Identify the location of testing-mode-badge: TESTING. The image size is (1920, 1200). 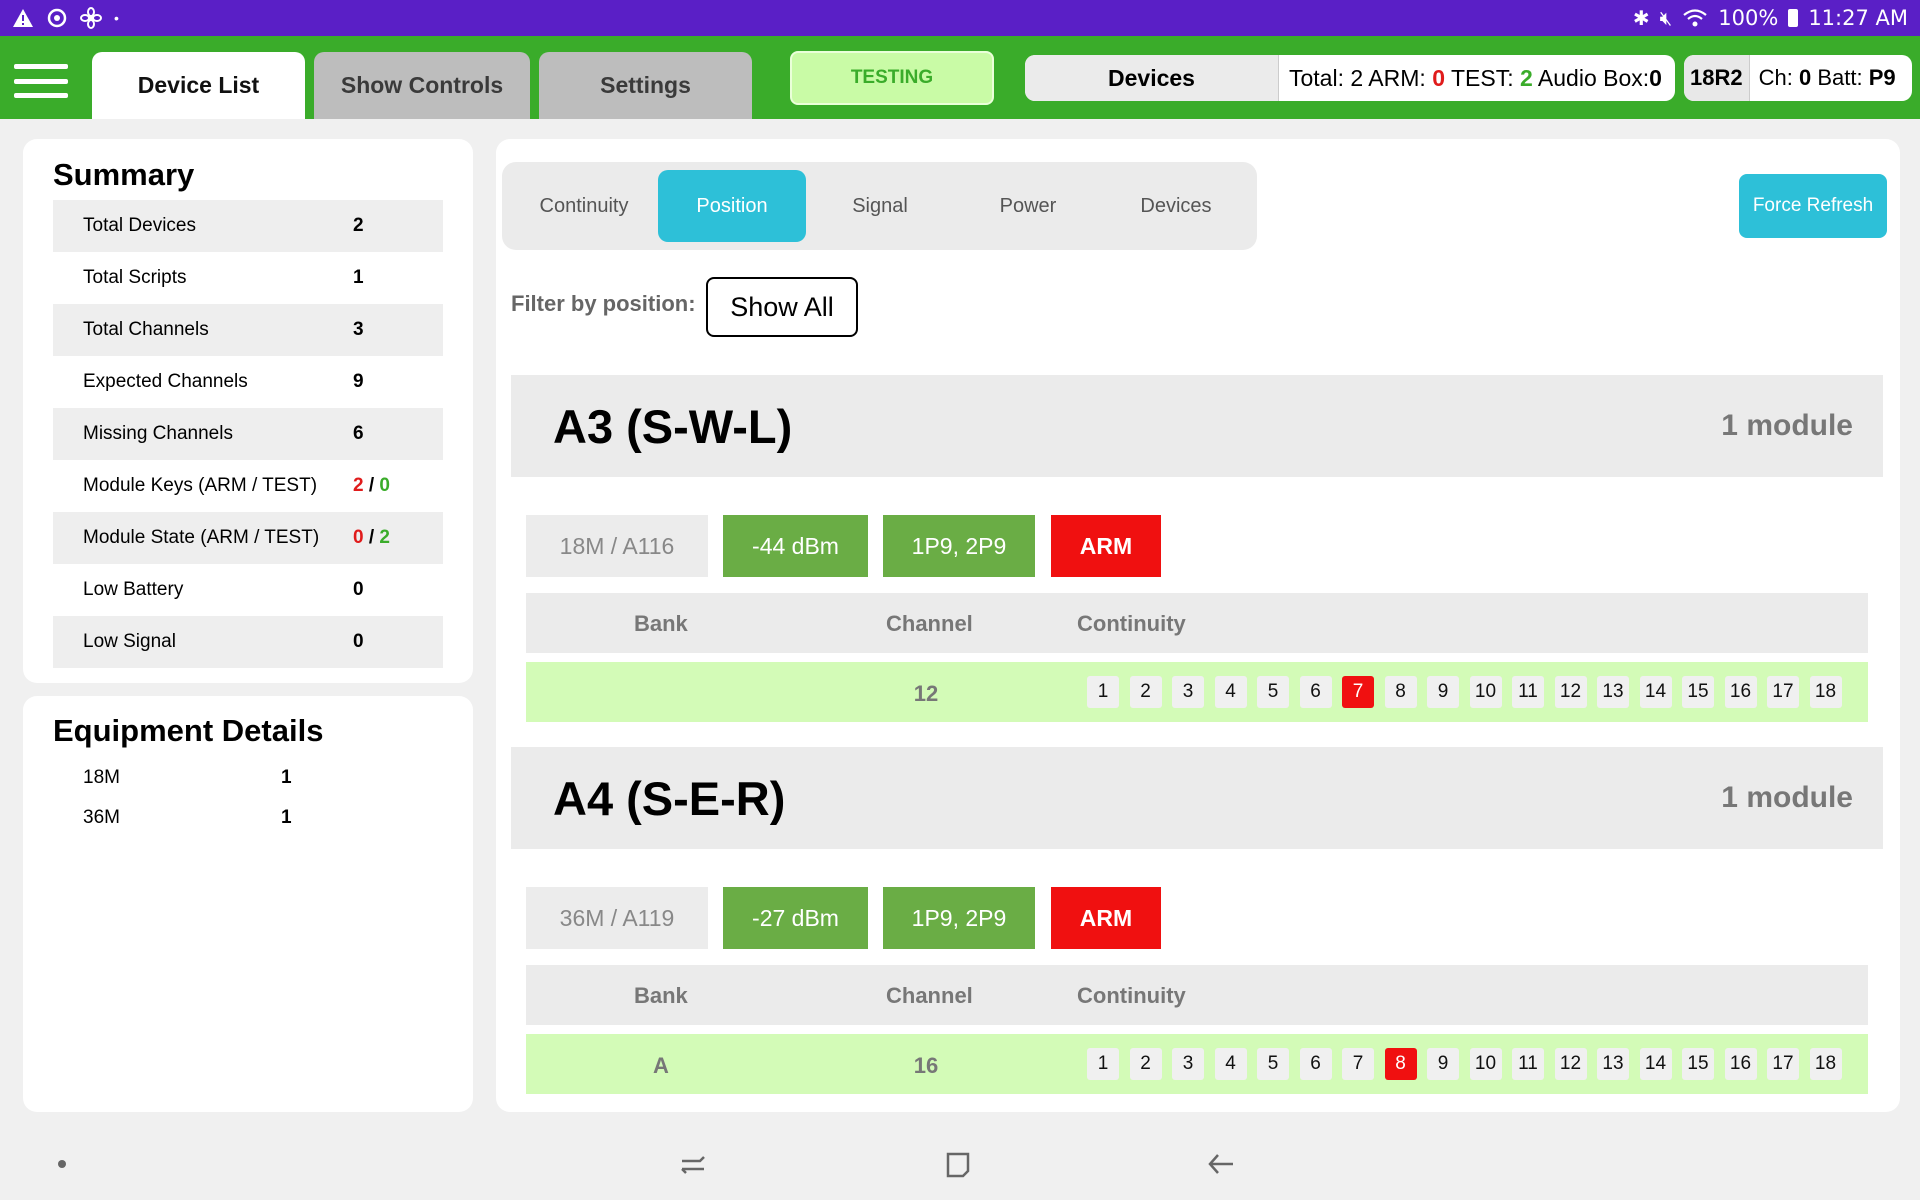
(892, 78).